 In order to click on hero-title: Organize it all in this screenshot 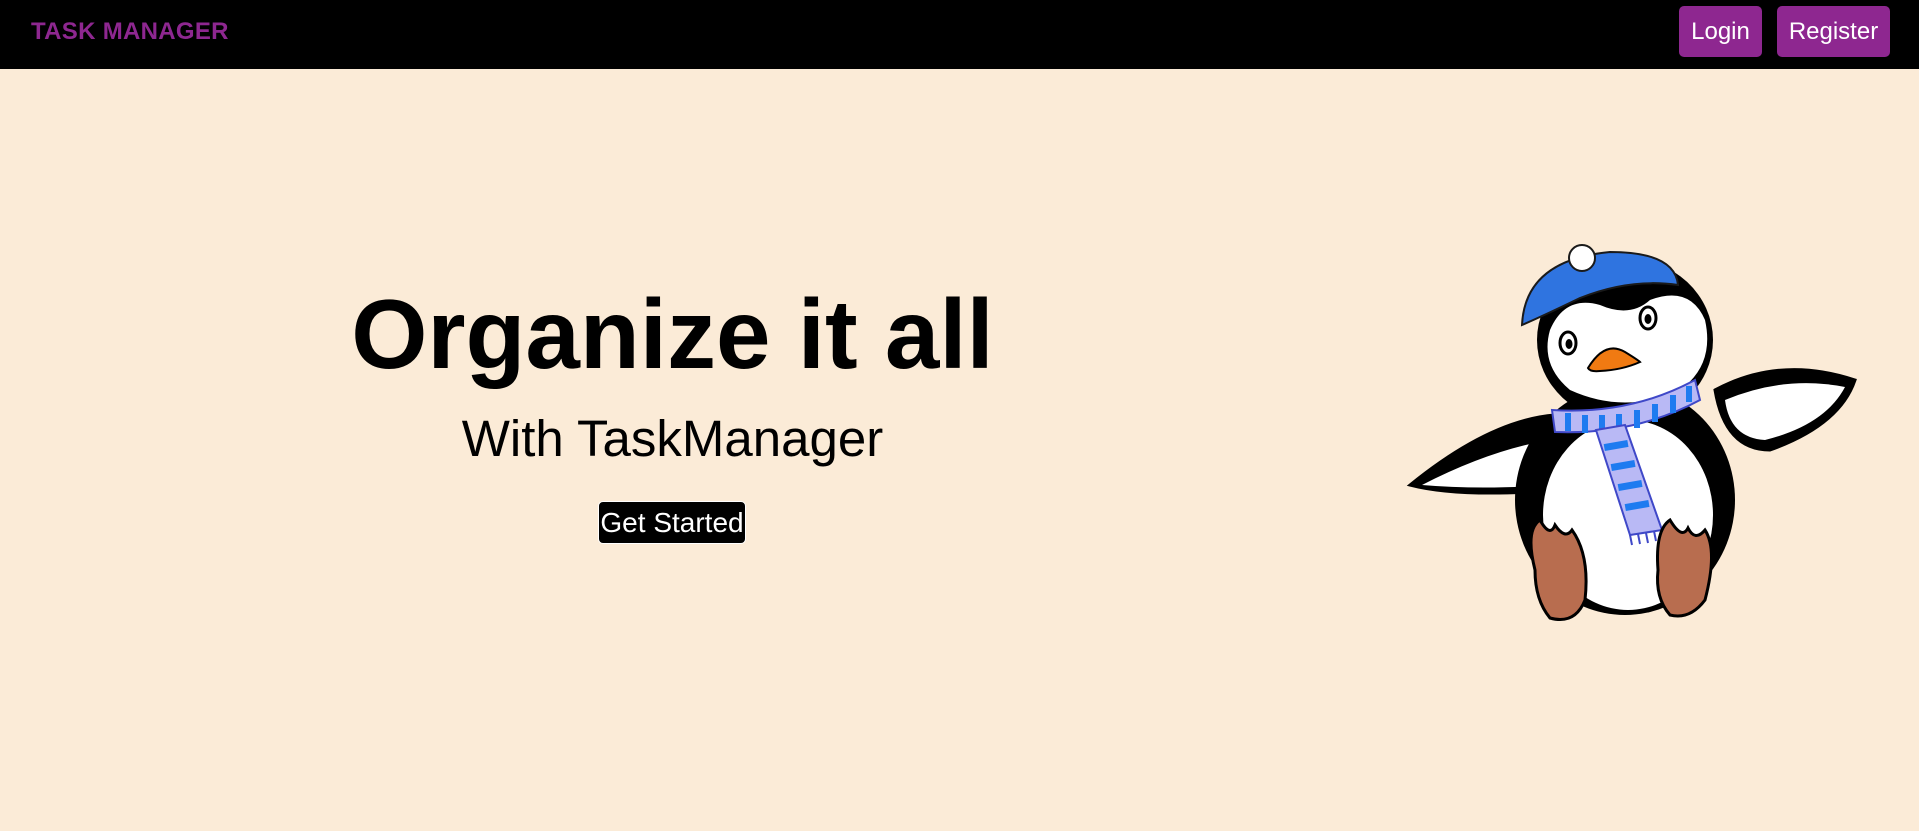, I will do `click(672, 334)`.